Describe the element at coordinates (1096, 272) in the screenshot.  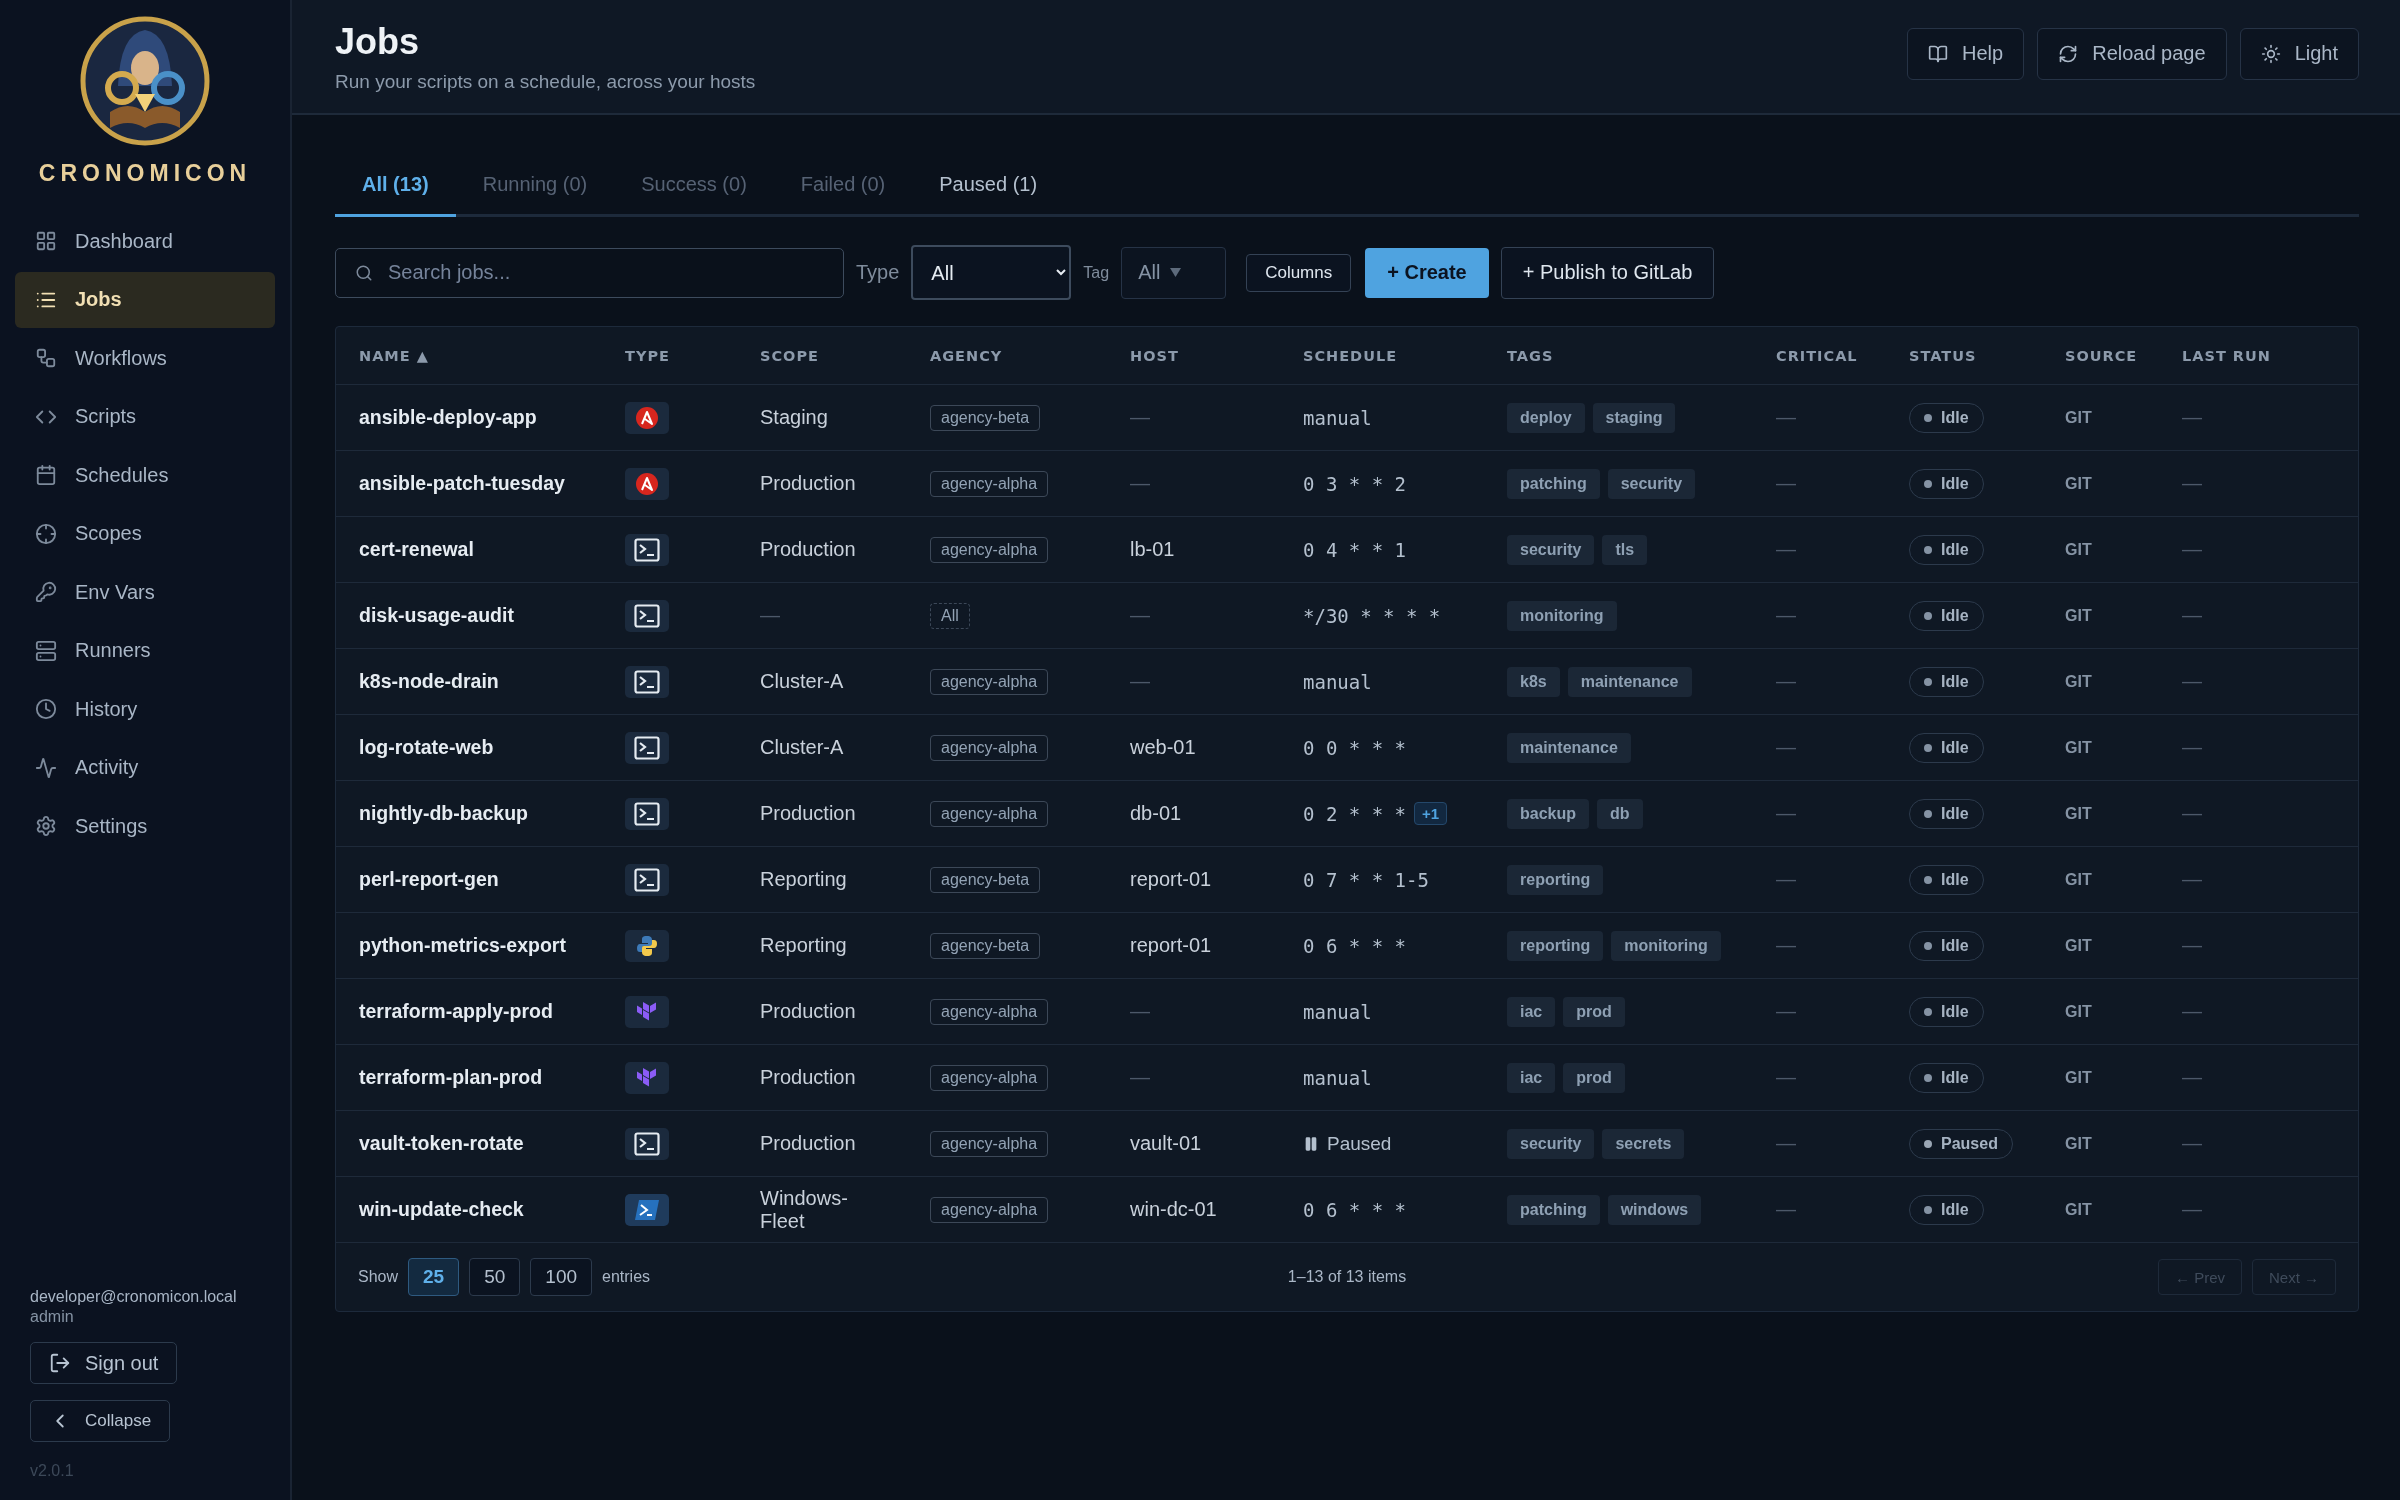
I see `tag-label: Tag` at that location.